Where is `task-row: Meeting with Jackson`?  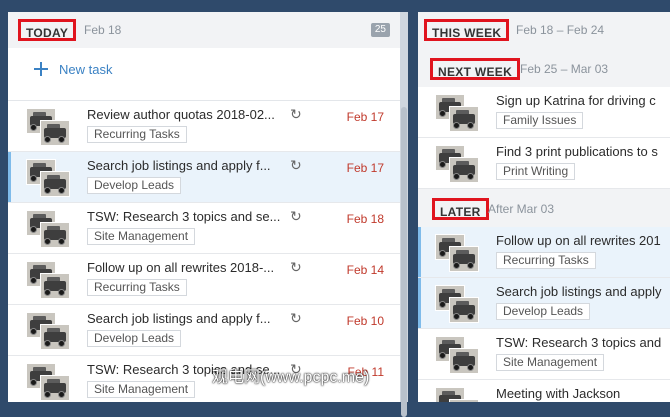
task-row: Meeting with Jackson is located at coordinates (544, 391).